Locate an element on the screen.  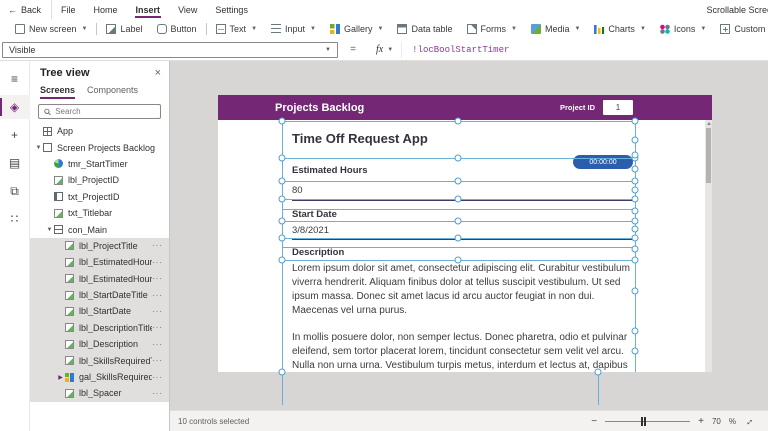
tree-item-lbl-projectid: lbl_ProjectID is located at coordinates (99, 180).